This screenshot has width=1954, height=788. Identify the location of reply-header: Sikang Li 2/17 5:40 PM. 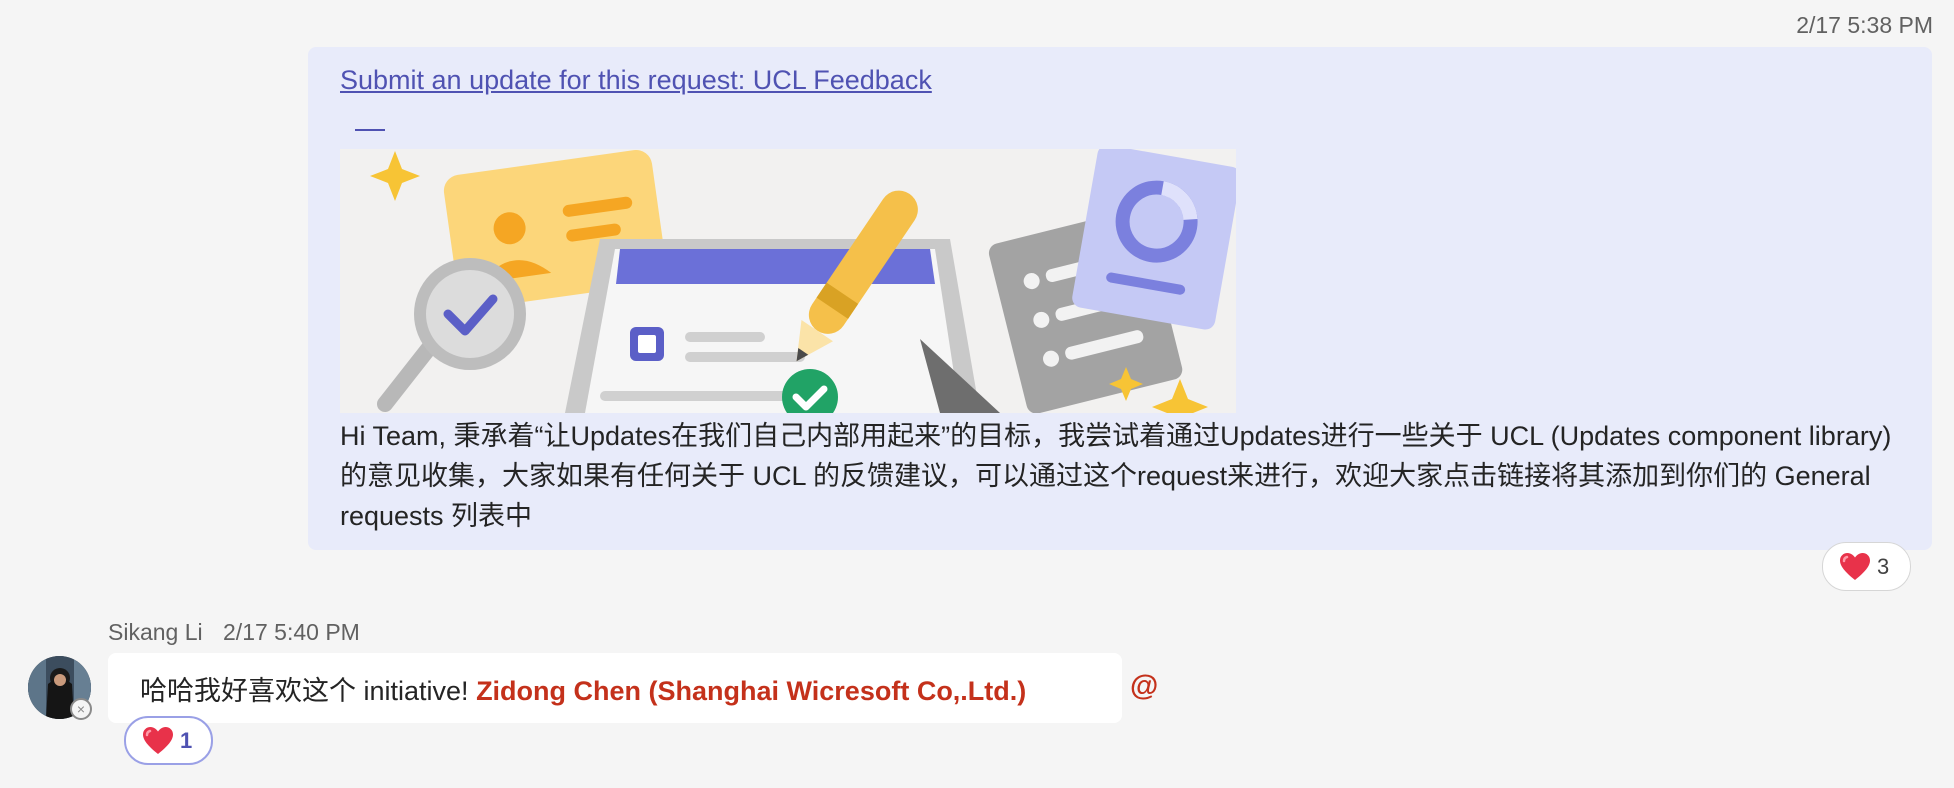
(241, 632).